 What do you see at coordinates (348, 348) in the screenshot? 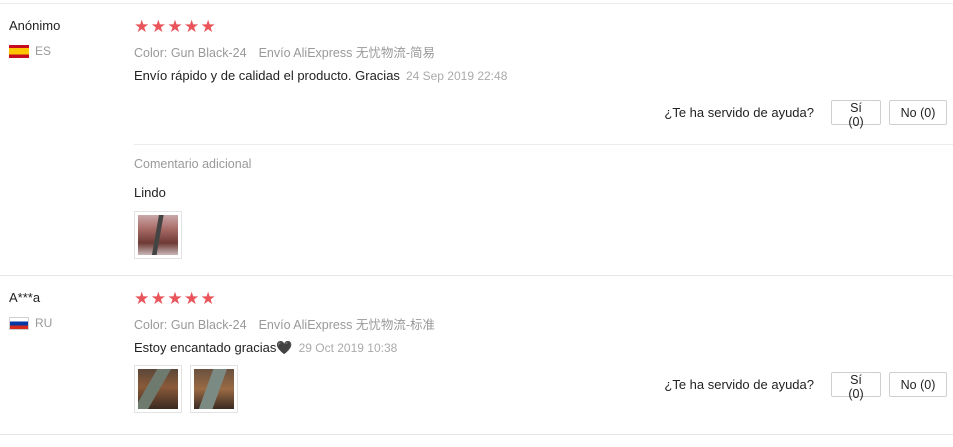
I see `review-date: 29 Oct 2019 10:38` at bounding box center [348, 348].